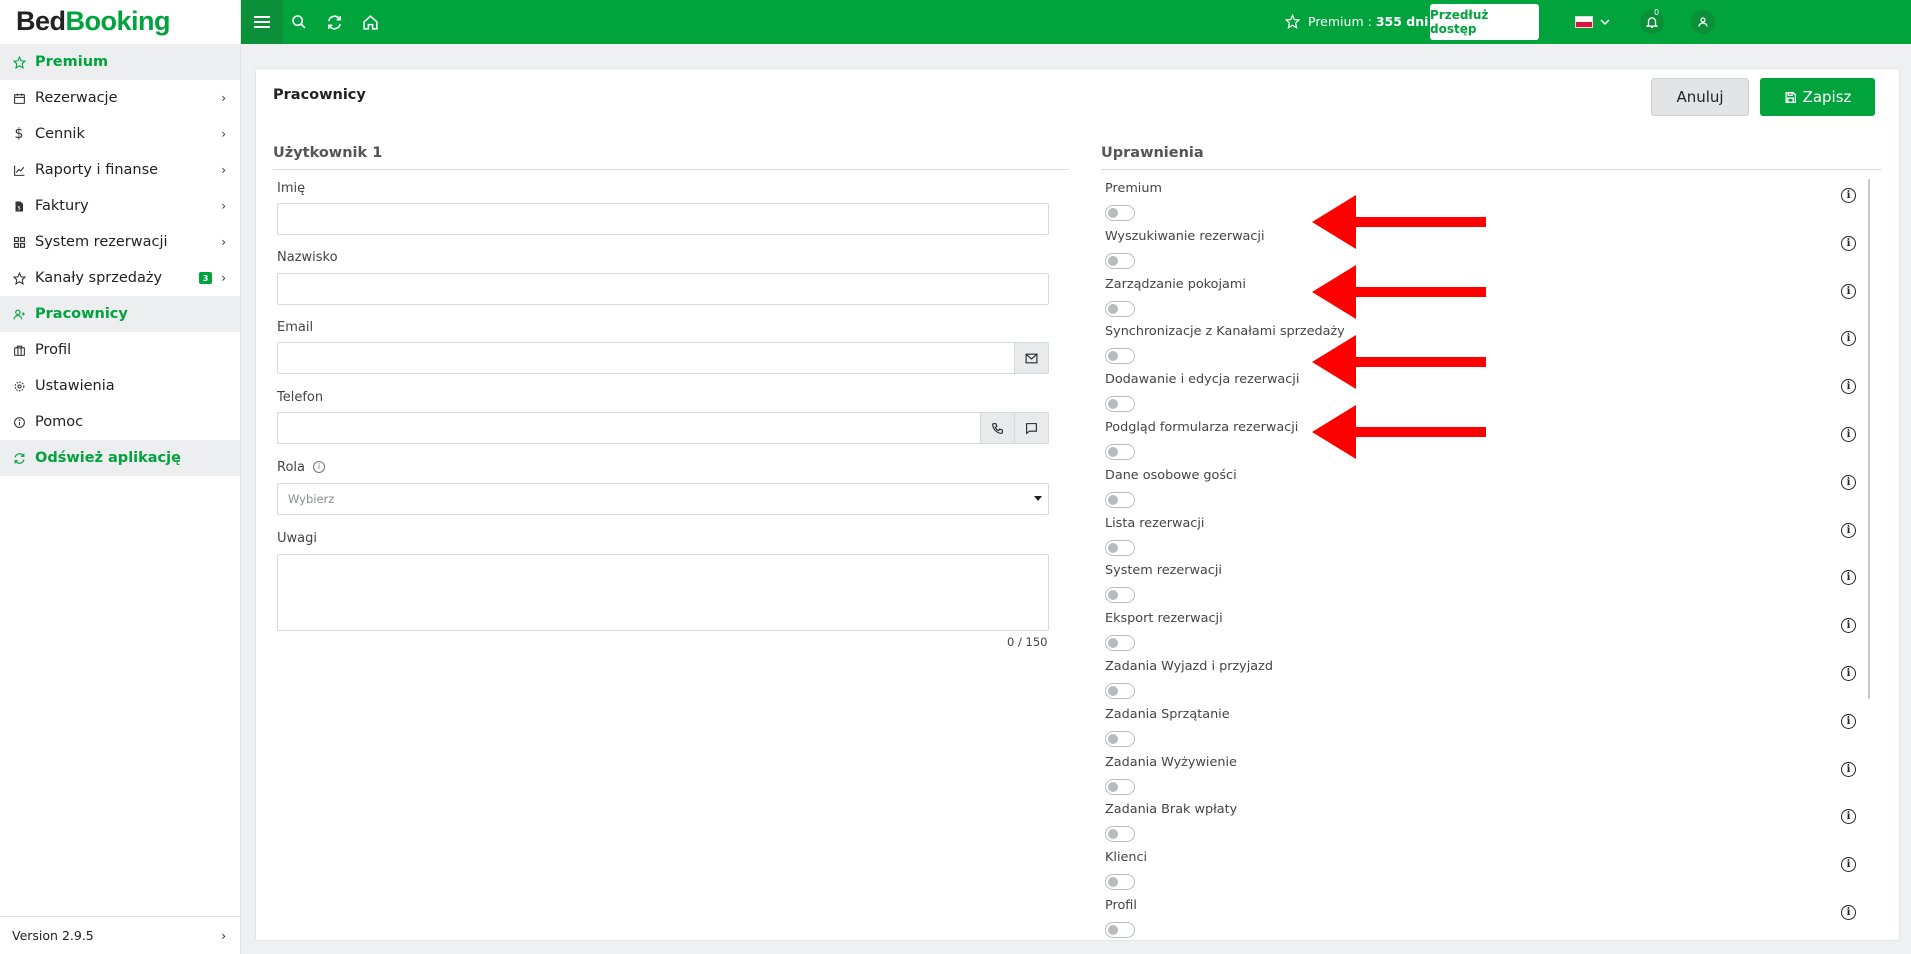  What do you see at coordinates (81, 314) in the screenshot?
I see `sidebar-item-label: Pracownicy` at bounding box center [81, 314].